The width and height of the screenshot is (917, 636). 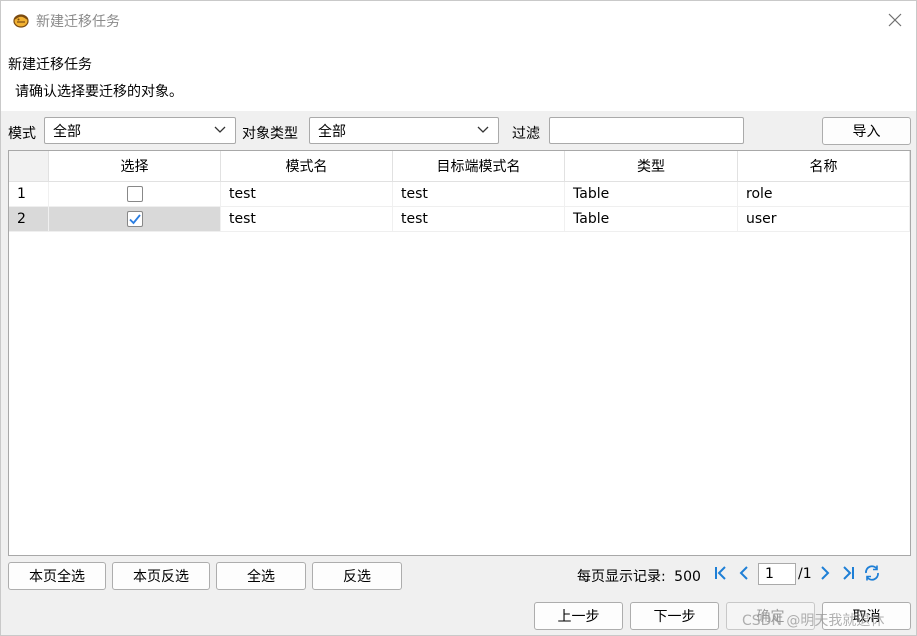 What do you see at coordinates (78, 22) in the screenshot?
I see `window-title: 新建迁移任务` at bounding box center [78, 22].